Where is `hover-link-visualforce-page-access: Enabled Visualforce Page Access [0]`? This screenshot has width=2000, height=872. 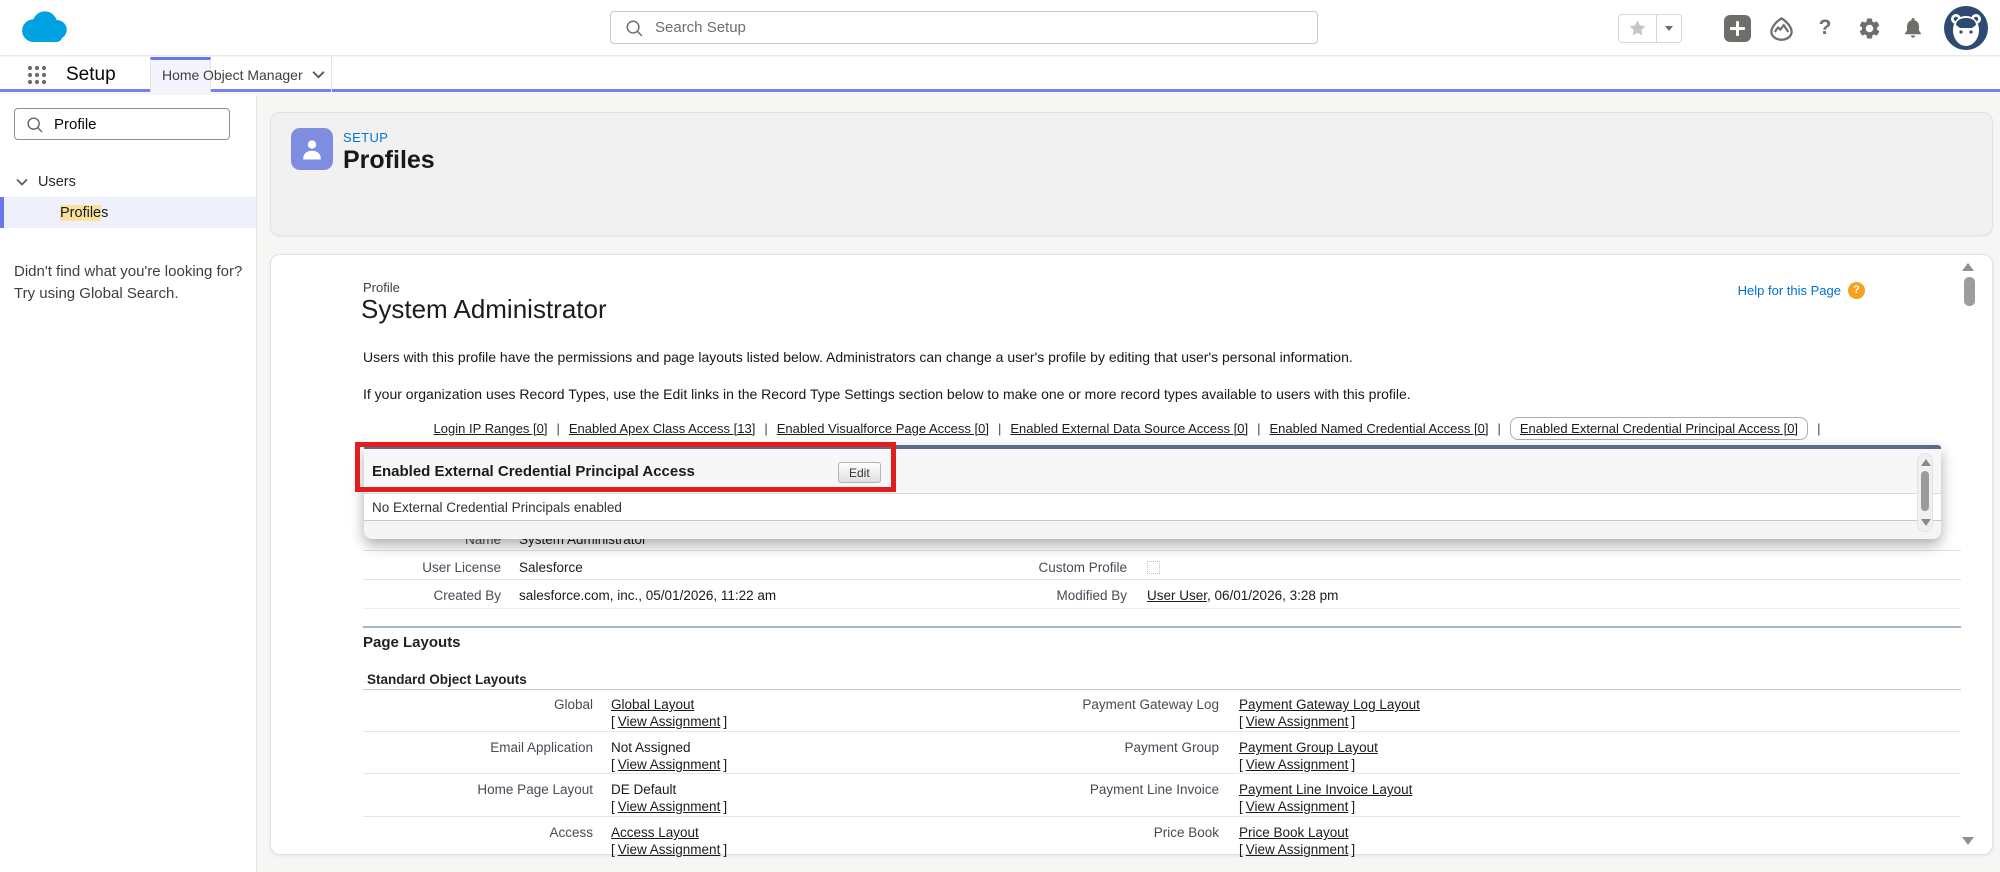
hover-link-visualforce-page-access: Enabled Visualforce Page Access [0] is located at coordinates (883, 428).